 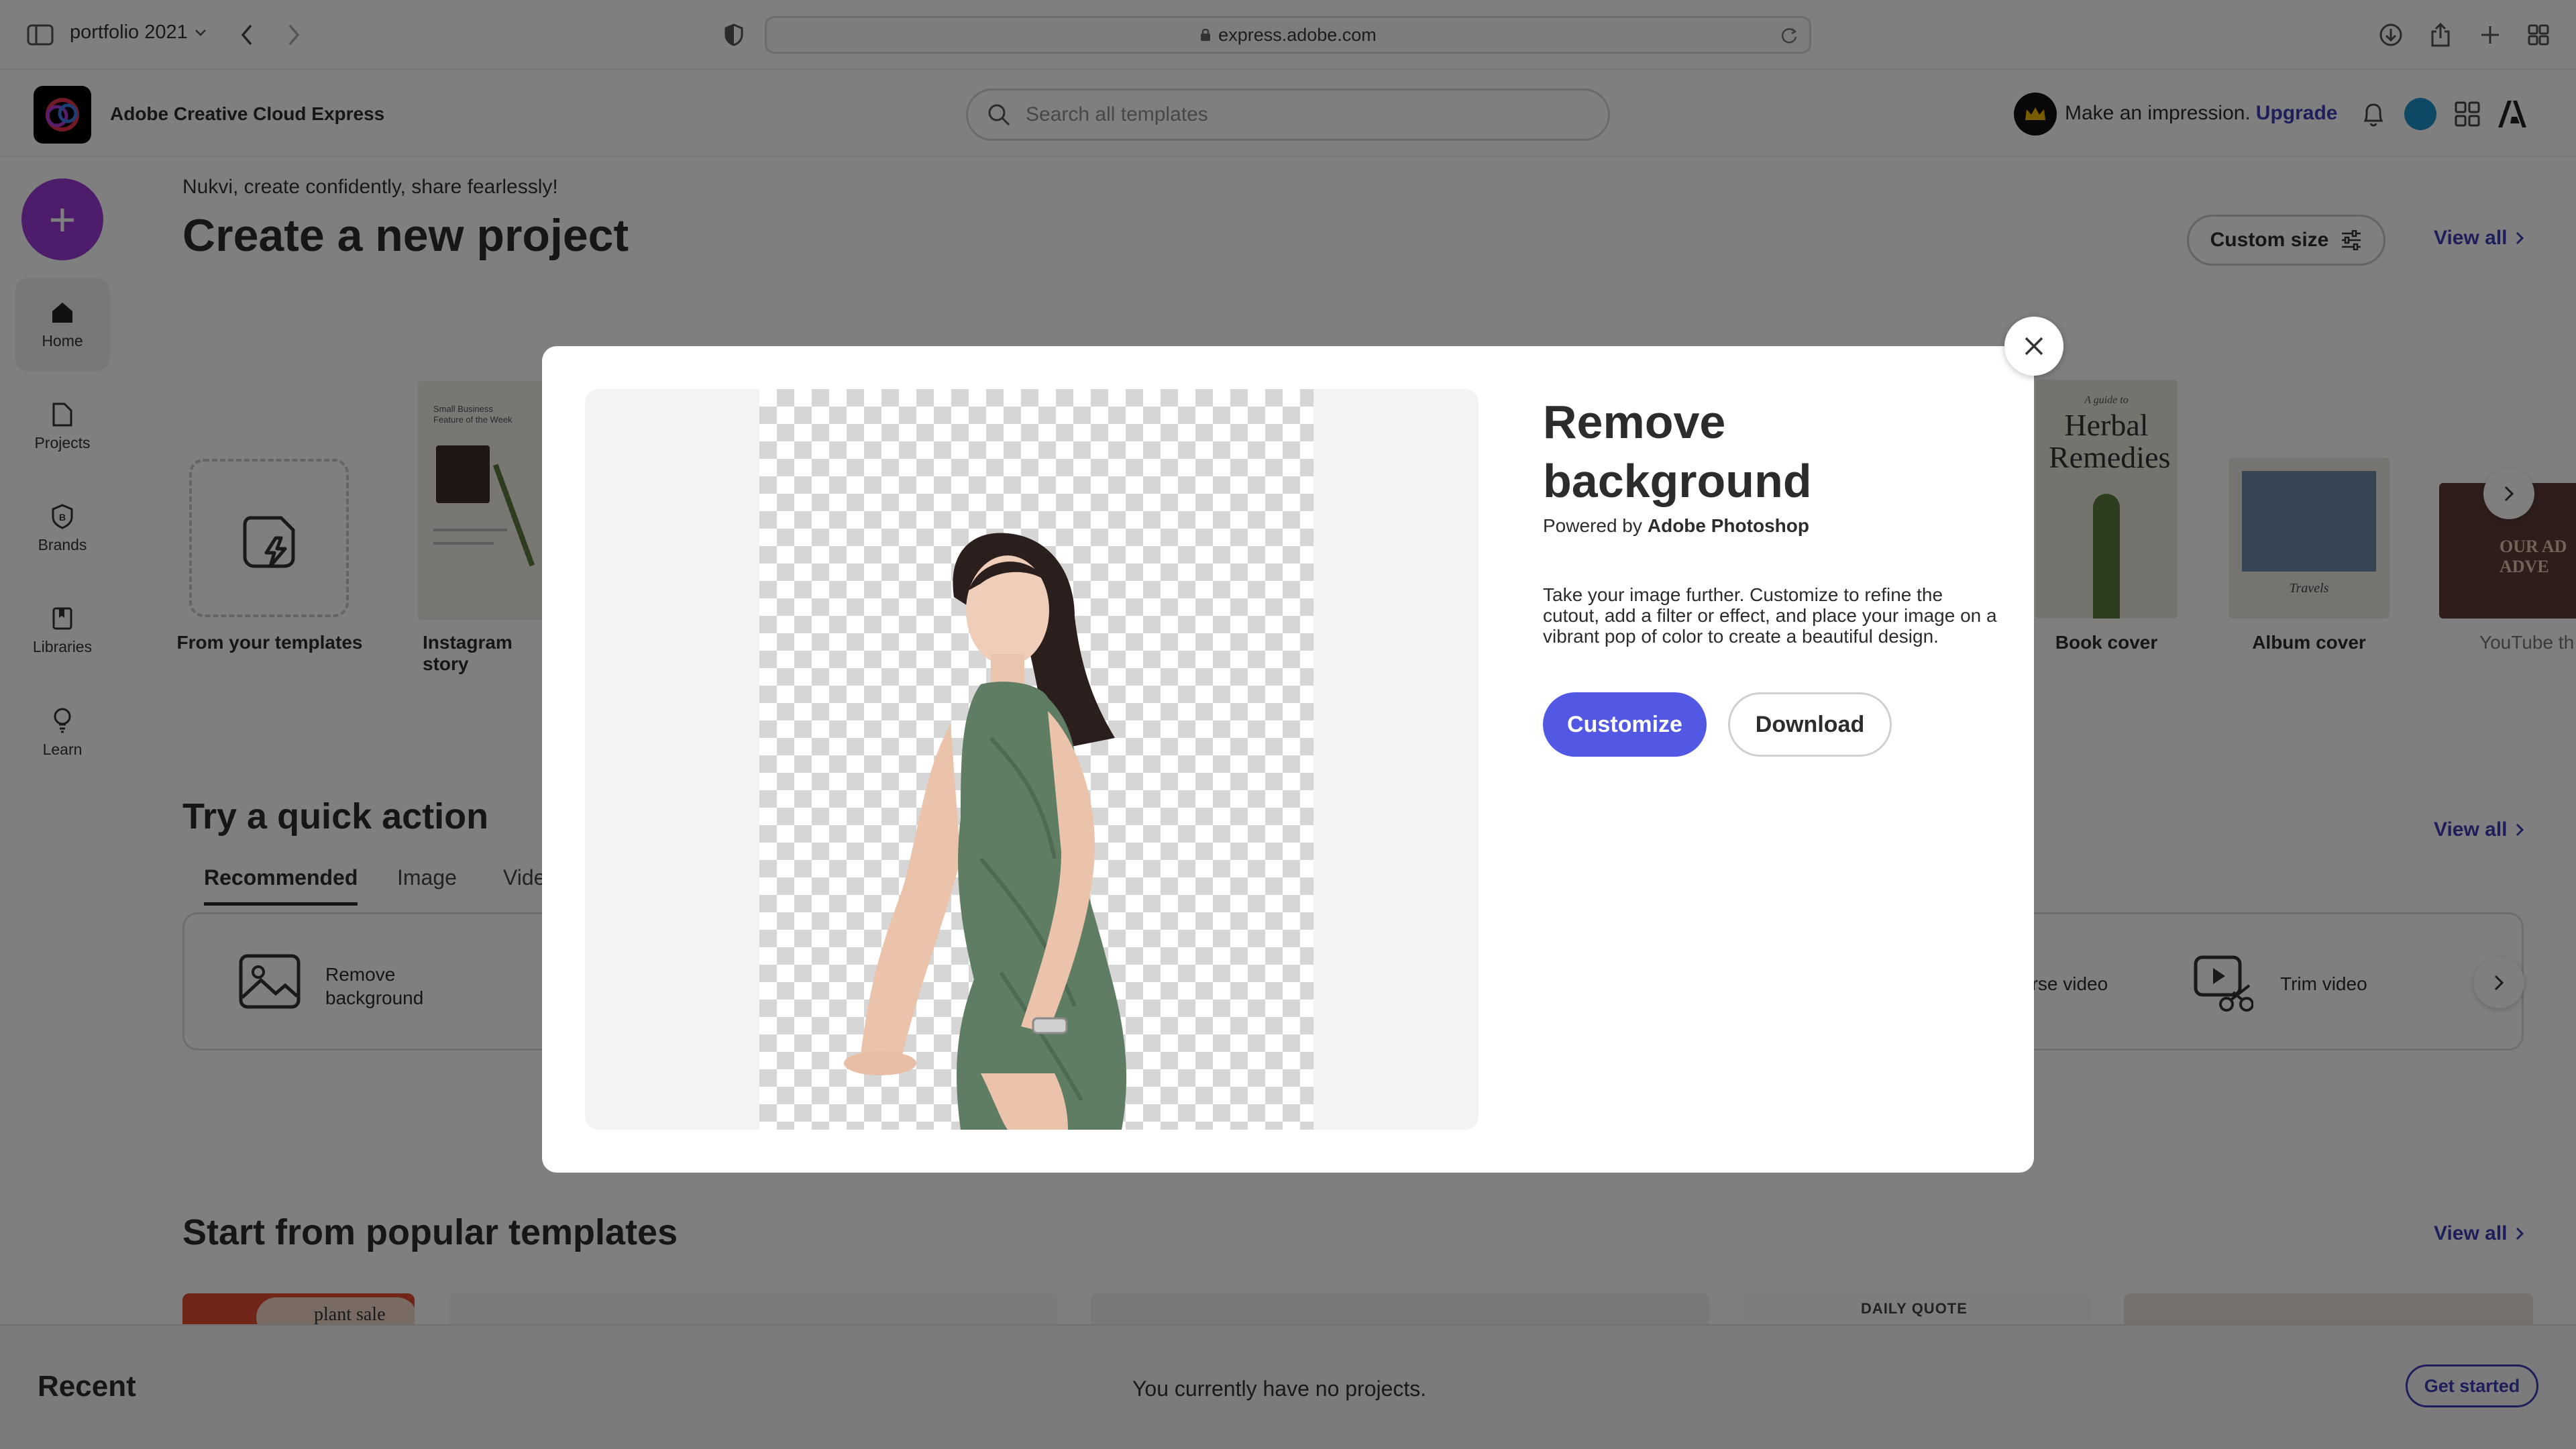 I want to click on dialog-title: Remove background, so click(x=1677, y=451).